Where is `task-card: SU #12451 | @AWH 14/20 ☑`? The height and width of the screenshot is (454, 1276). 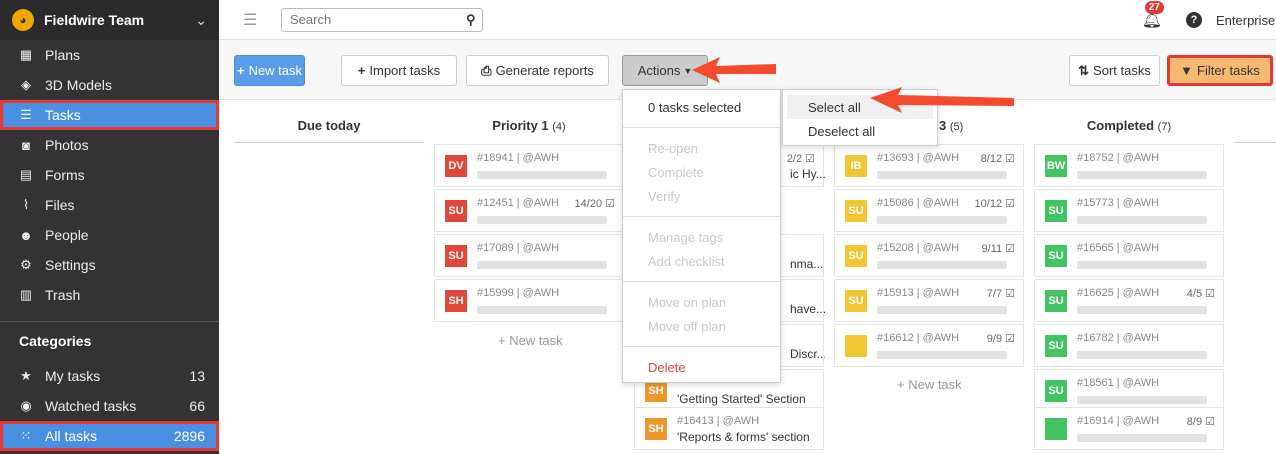 task-card: SU #12451 | @AWH 14/20 ☑ is located at coordinates (529, 210).